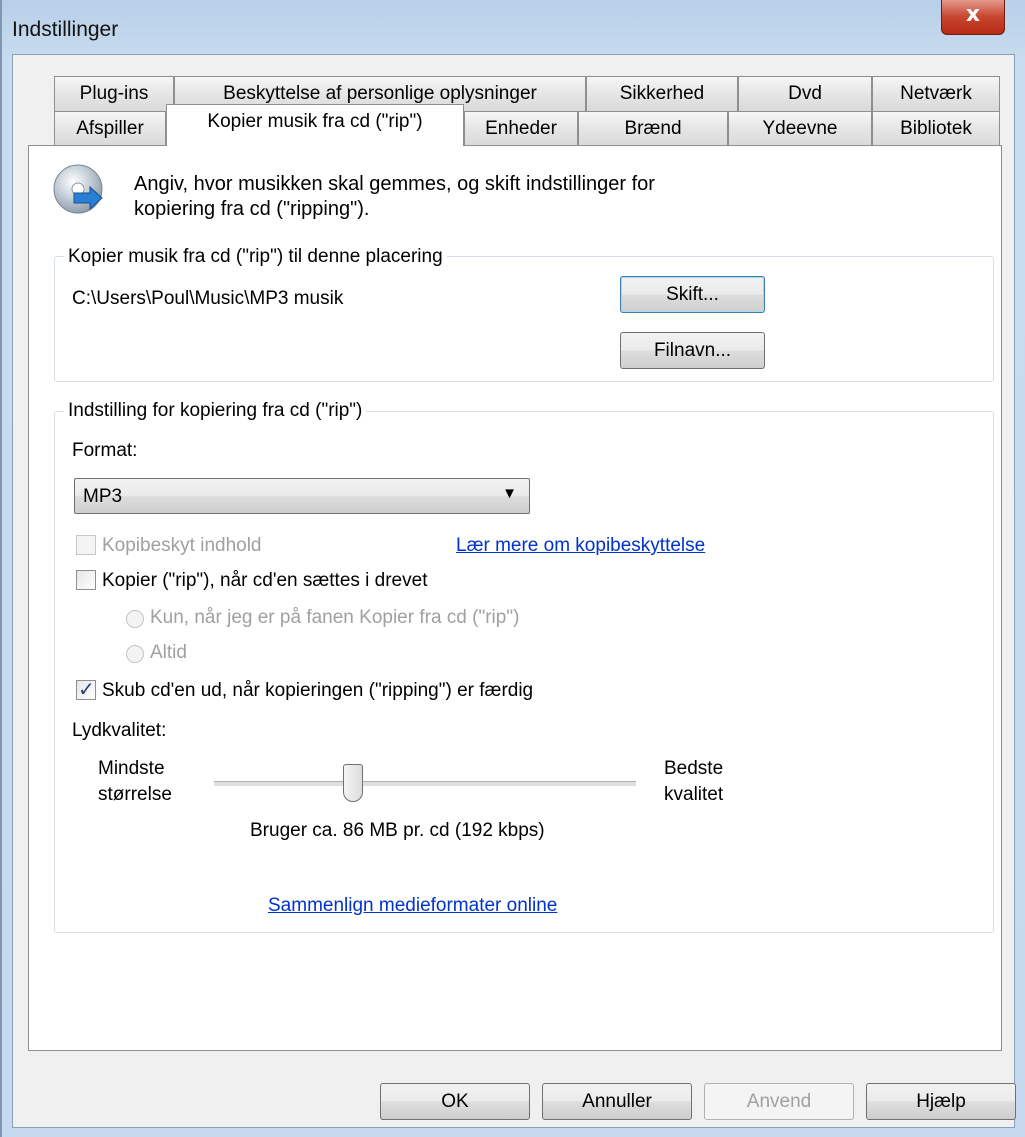  I want to click on best-quality-label-line1: Bedste, so click(694, 768).